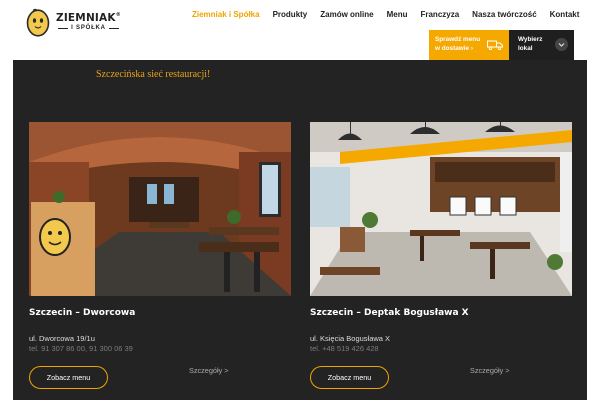 The height and width of the screenshot is (400, 600). I want to click on restaurant-title: Szczecin – Deptak Bogusława X, so click(389, 313).